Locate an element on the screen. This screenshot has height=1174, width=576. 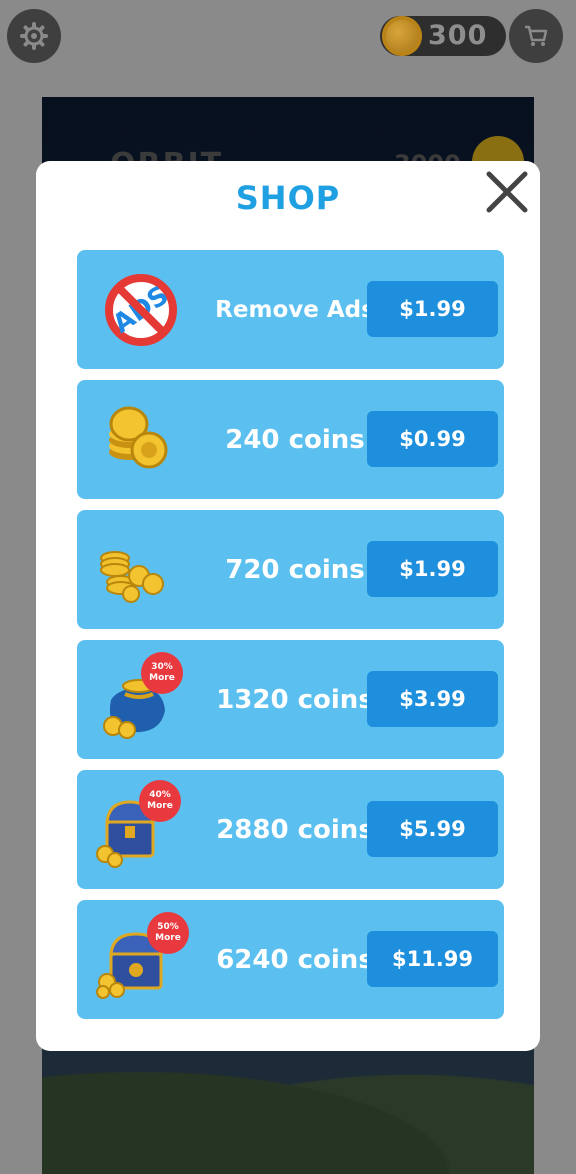
bonus-badge: 30% More is located at coordinates (162, 673).